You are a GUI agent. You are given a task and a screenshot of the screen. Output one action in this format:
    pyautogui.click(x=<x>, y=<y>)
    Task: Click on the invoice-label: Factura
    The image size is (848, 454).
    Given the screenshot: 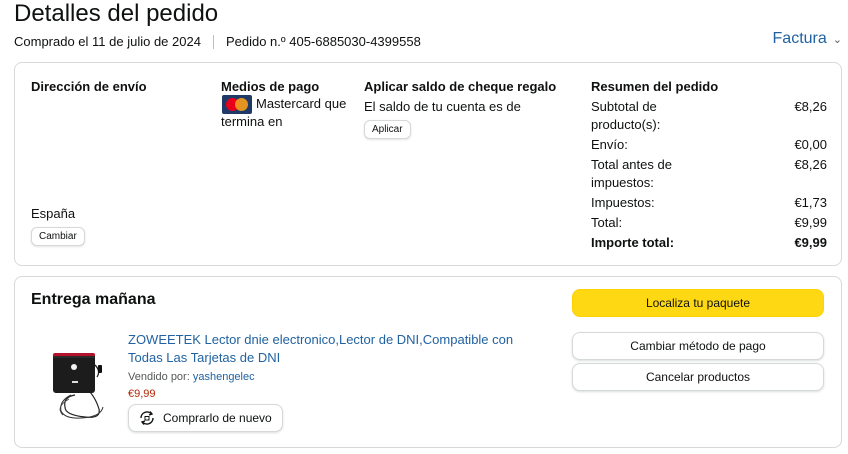 What is the action you would take?
    pyautogui.click(x=799, y=38)
    